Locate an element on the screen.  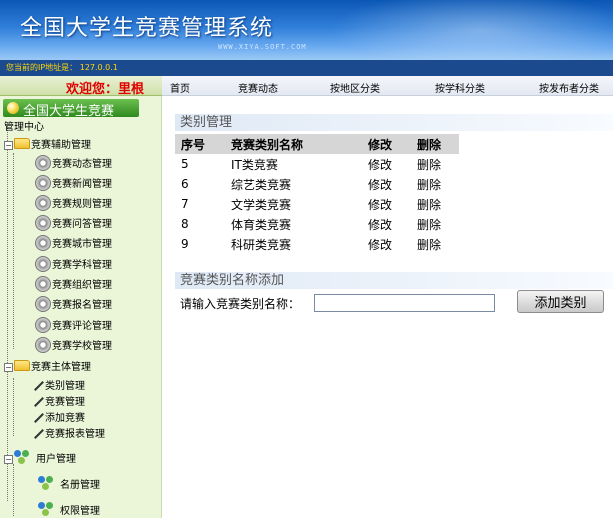
cell-name: 体育类竞赛 is located at coordinates (261, 224).